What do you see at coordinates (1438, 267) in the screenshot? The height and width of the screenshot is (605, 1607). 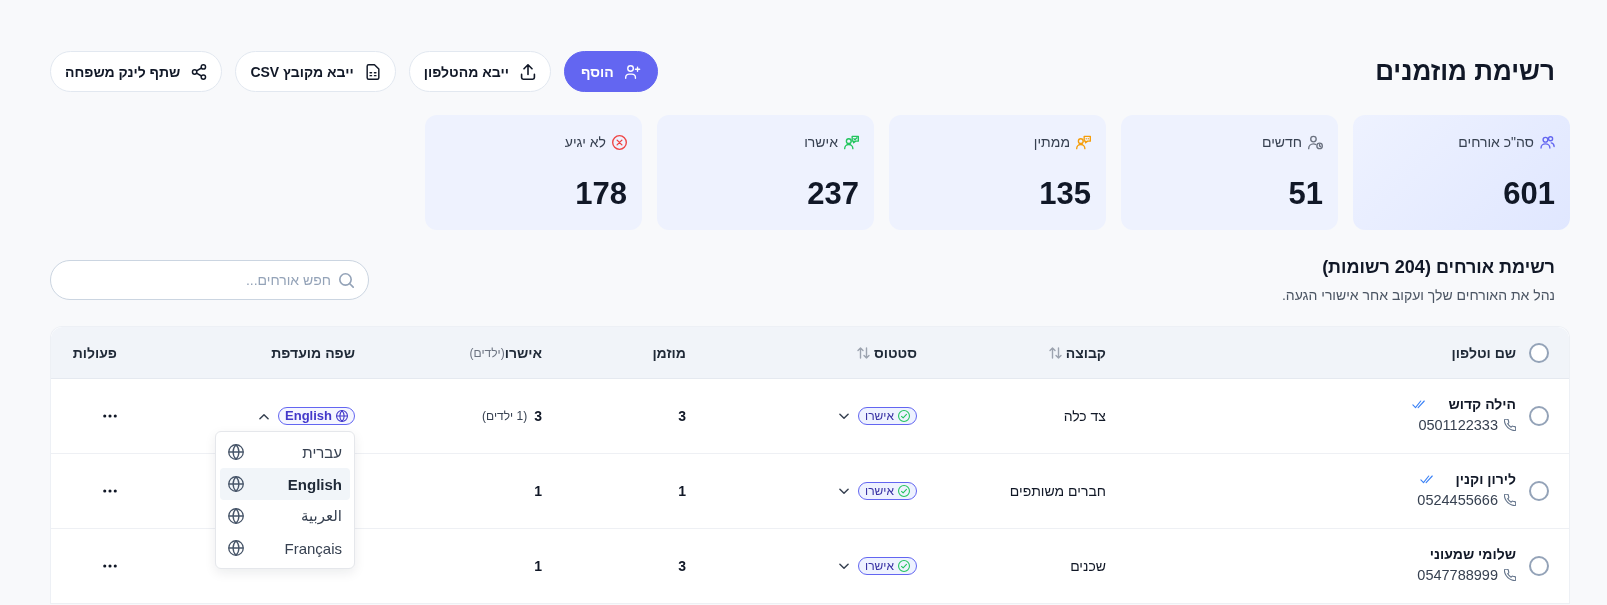 I see `section-title: רשימת אורחים (204 רשומות)` at bounding box center [1438, 267].